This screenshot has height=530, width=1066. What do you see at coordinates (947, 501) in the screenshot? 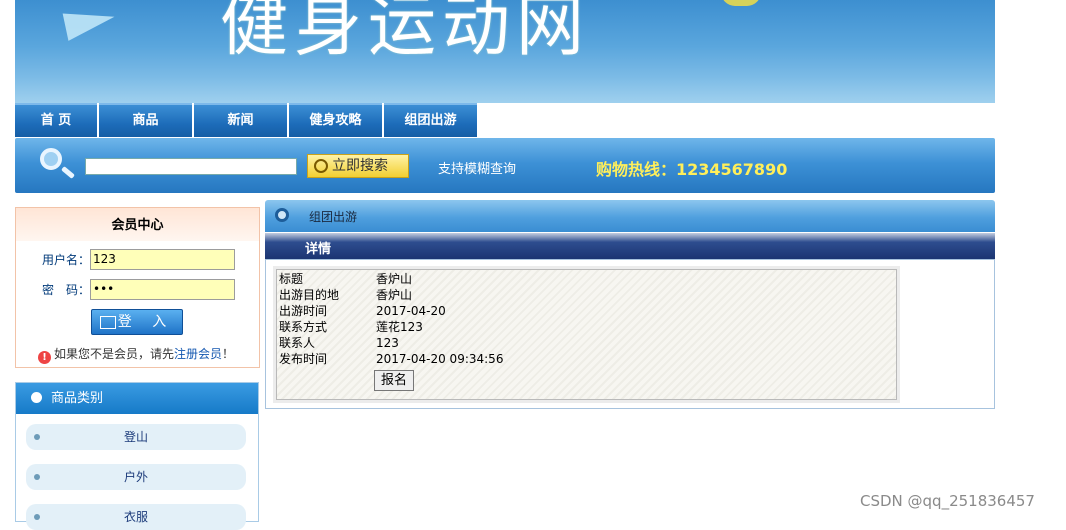
I see `watermark: CSDN @qq_251836457` at bounding box center [947, 501].